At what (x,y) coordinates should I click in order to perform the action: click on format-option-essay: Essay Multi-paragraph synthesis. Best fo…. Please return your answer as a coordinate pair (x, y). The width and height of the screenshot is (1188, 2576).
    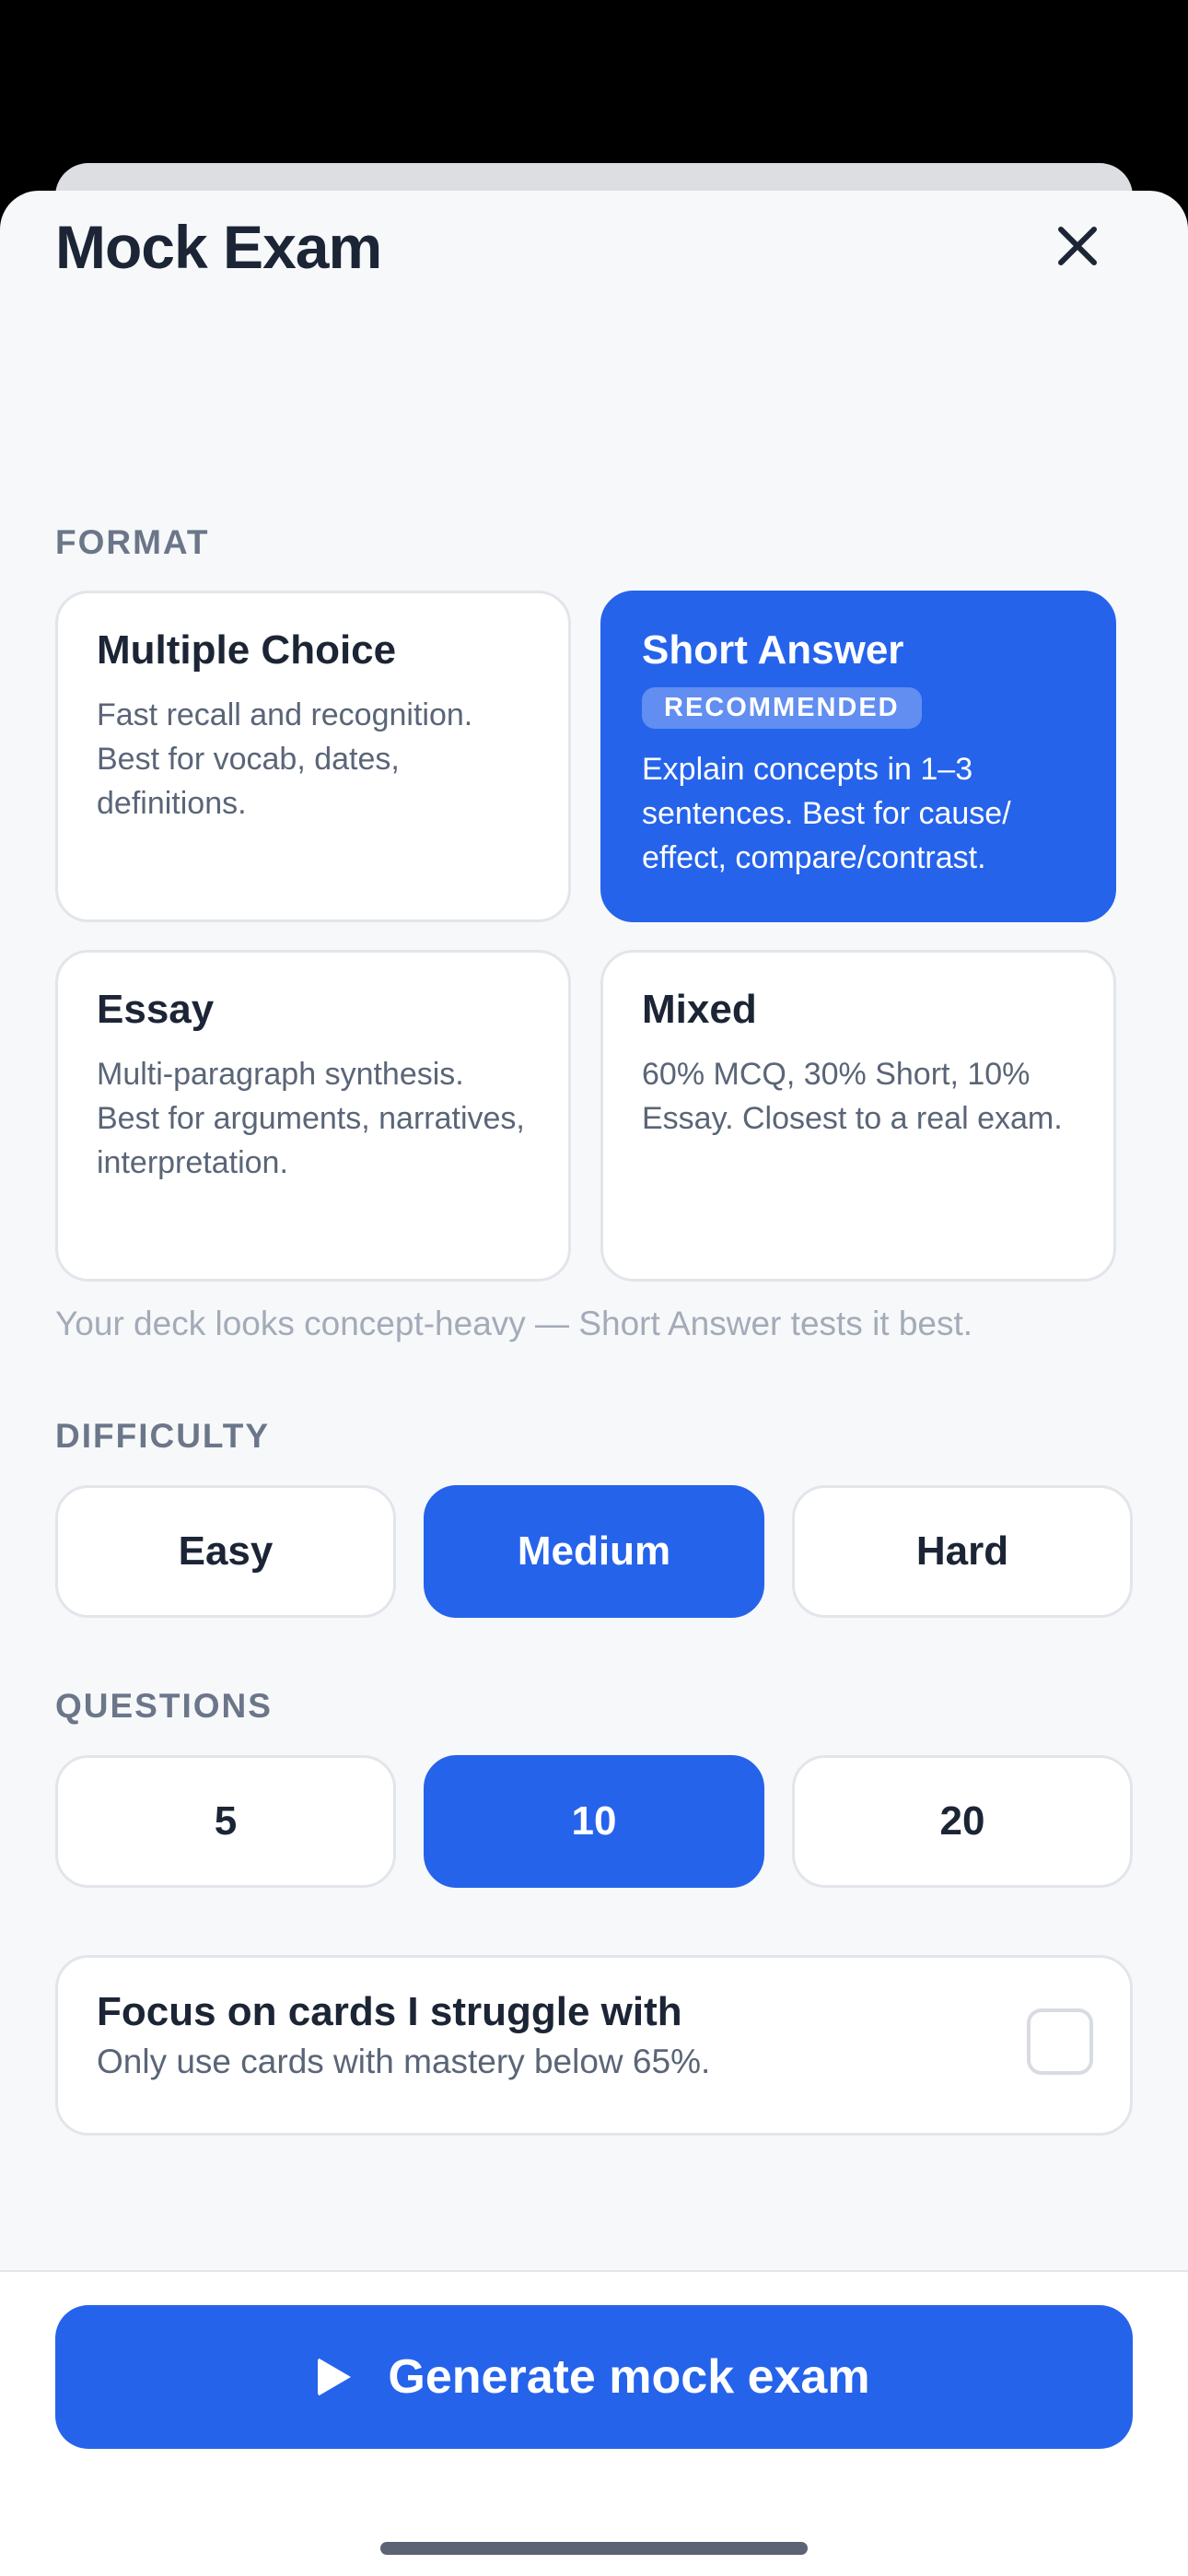
    Looking at the image, I should click on (313, 1116).